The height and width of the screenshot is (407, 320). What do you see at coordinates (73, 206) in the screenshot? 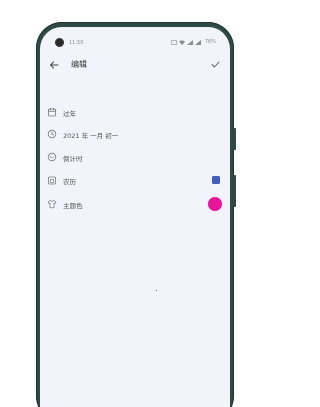
I see `row-theme-color-label: 主题色` at bounding box center [73, 206].